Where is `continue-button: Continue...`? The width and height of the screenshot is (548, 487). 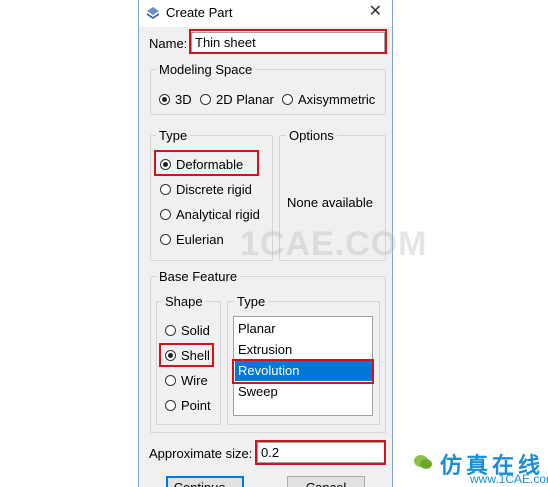 continue-button: Continue... is located at coordinates (205, 481).